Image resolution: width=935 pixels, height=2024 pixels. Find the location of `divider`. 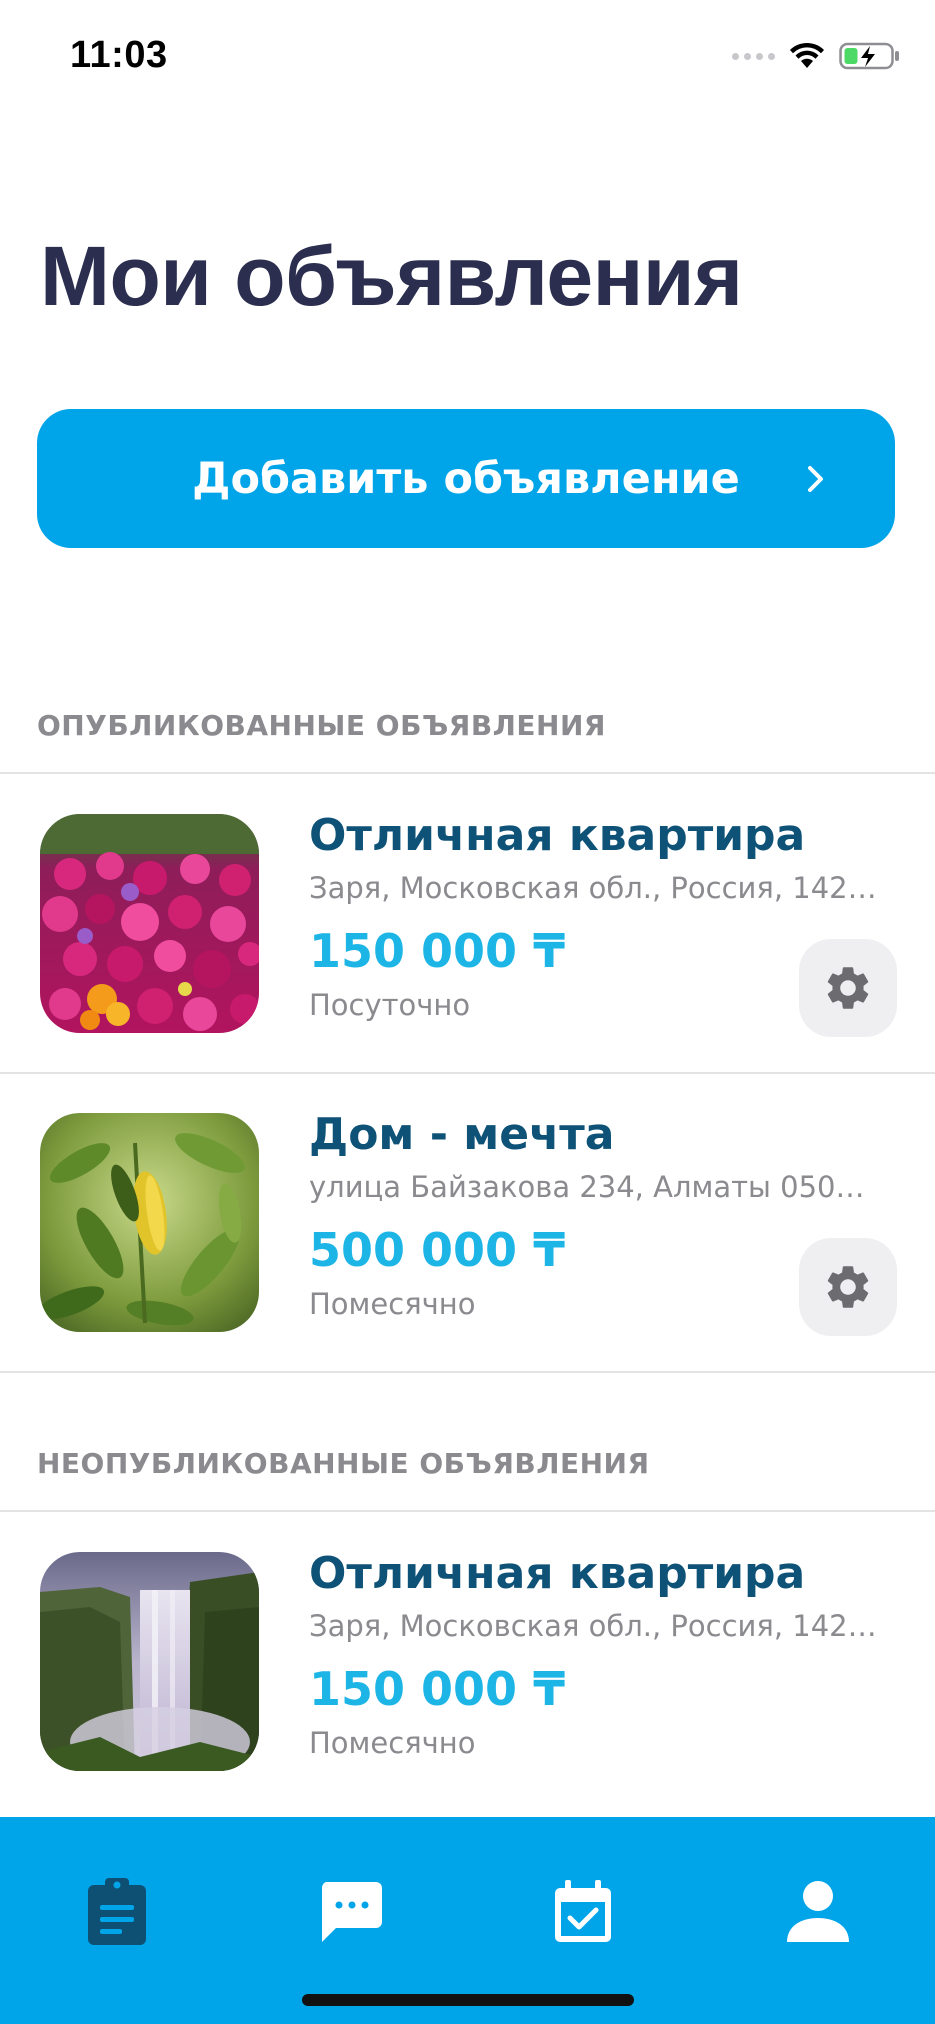

divider is located at coordinates (467, 1372).